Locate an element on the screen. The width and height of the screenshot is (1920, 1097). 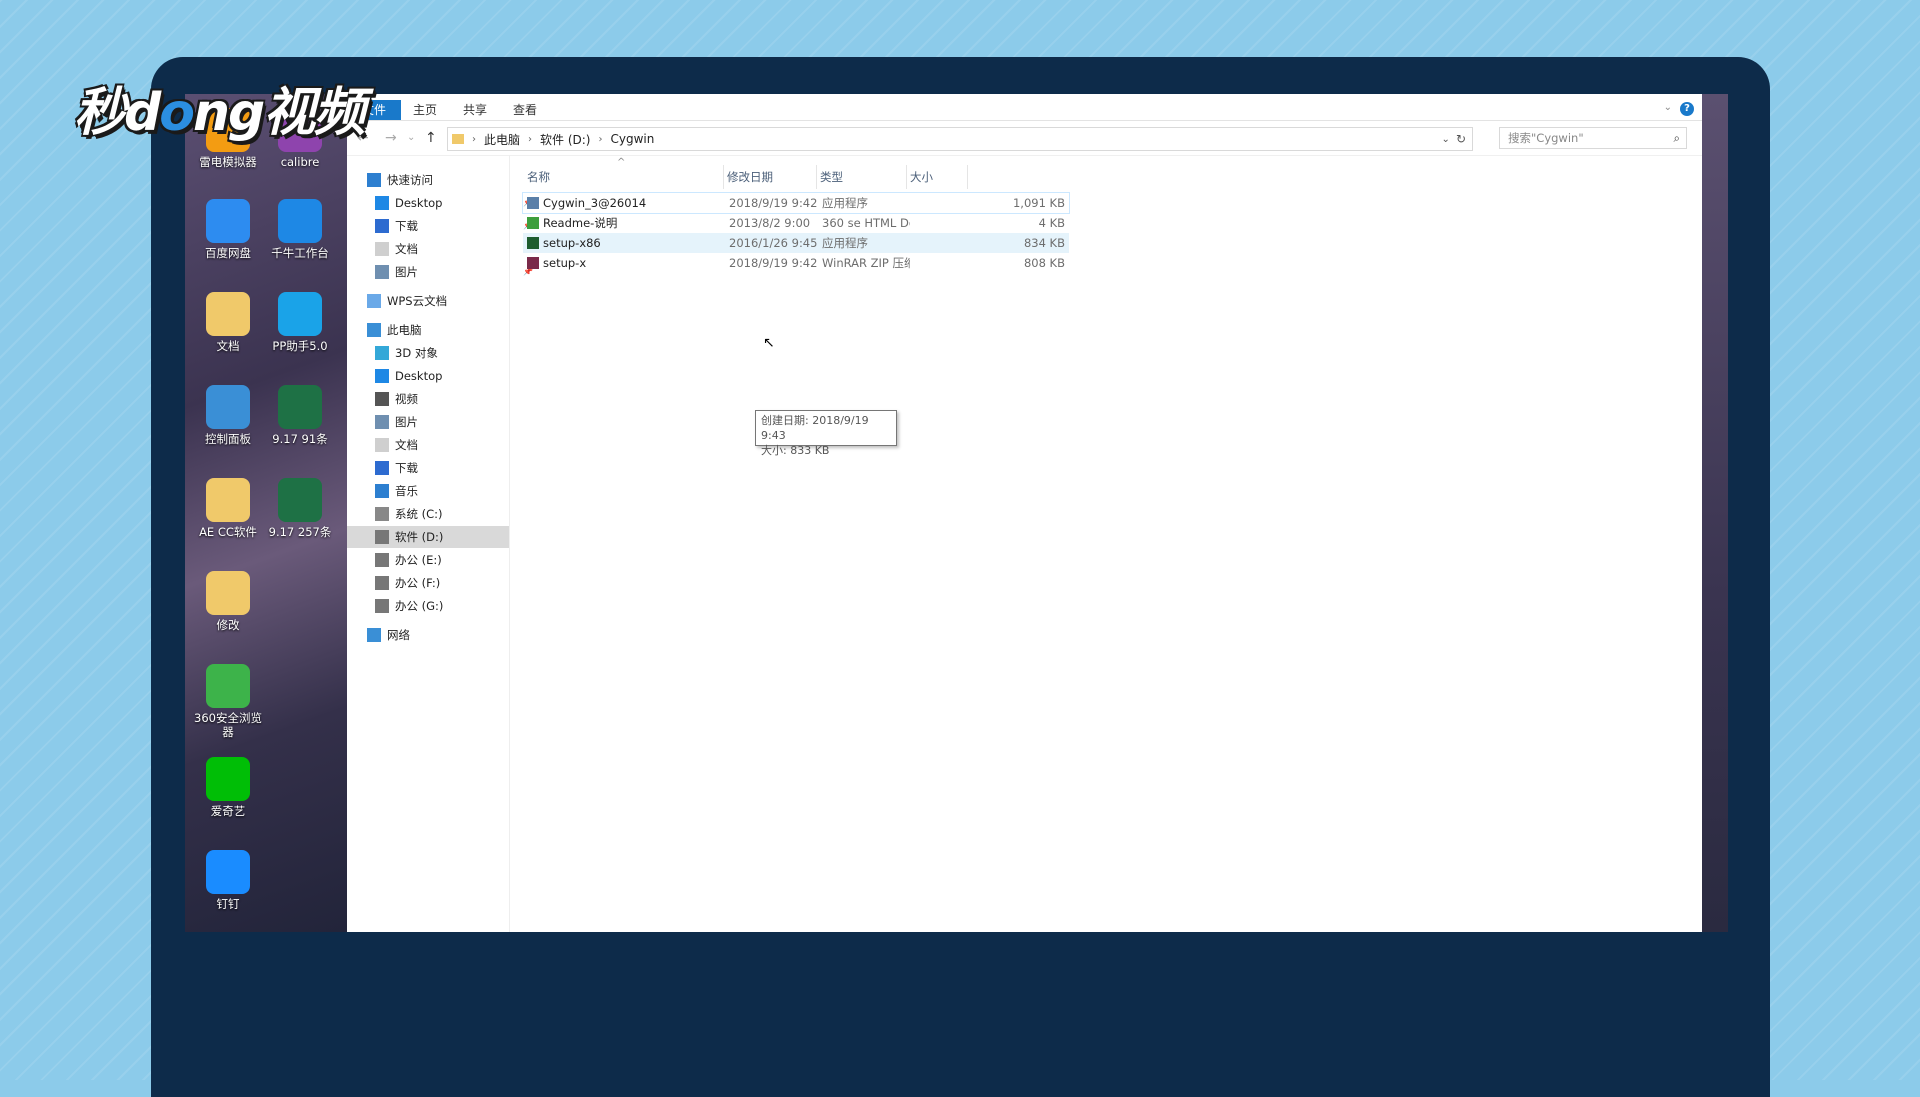
pp-assistant-icon is located at coordinates (300, 314).